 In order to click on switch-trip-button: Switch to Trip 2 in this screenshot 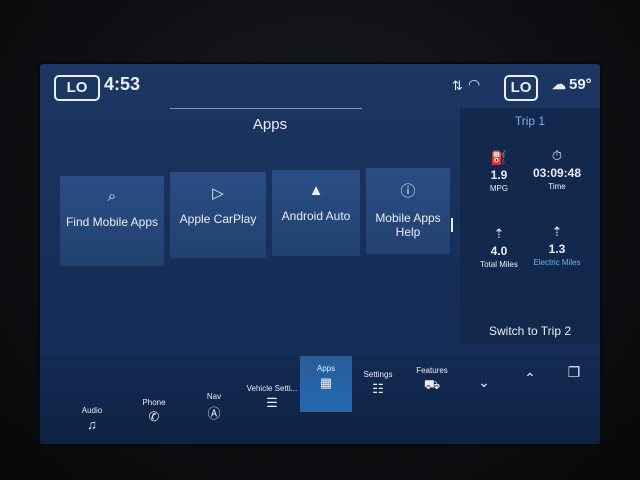, I will do `click(530, 331)`.